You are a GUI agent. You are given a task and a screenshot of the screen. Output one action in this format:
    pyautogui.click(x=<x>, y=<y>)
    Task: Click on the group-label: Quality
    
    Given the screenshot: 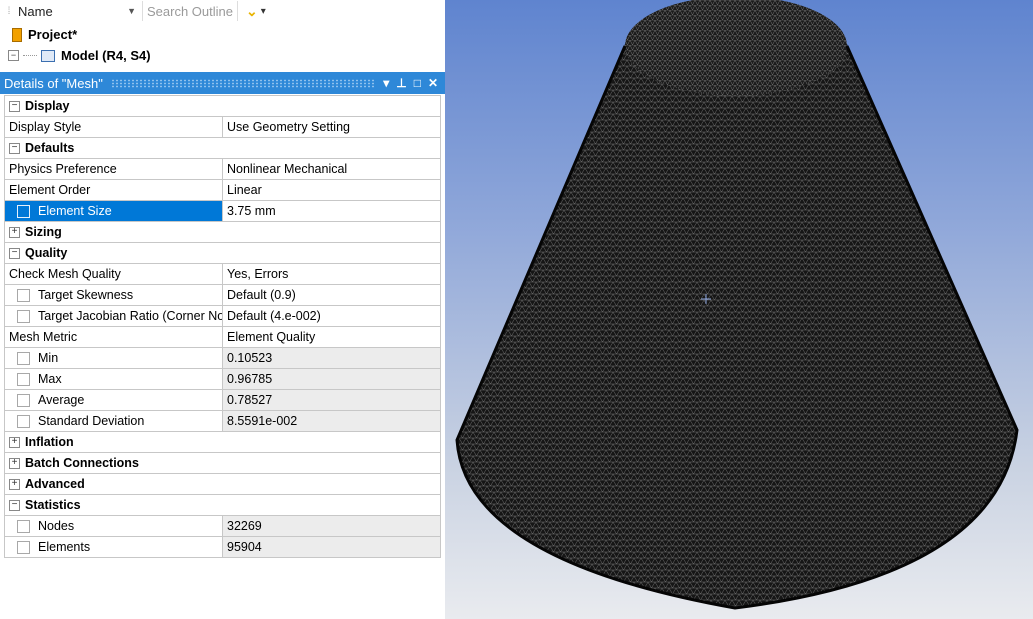 What is the action you would take?
    pyautogui.click(x=46, y=253)
    